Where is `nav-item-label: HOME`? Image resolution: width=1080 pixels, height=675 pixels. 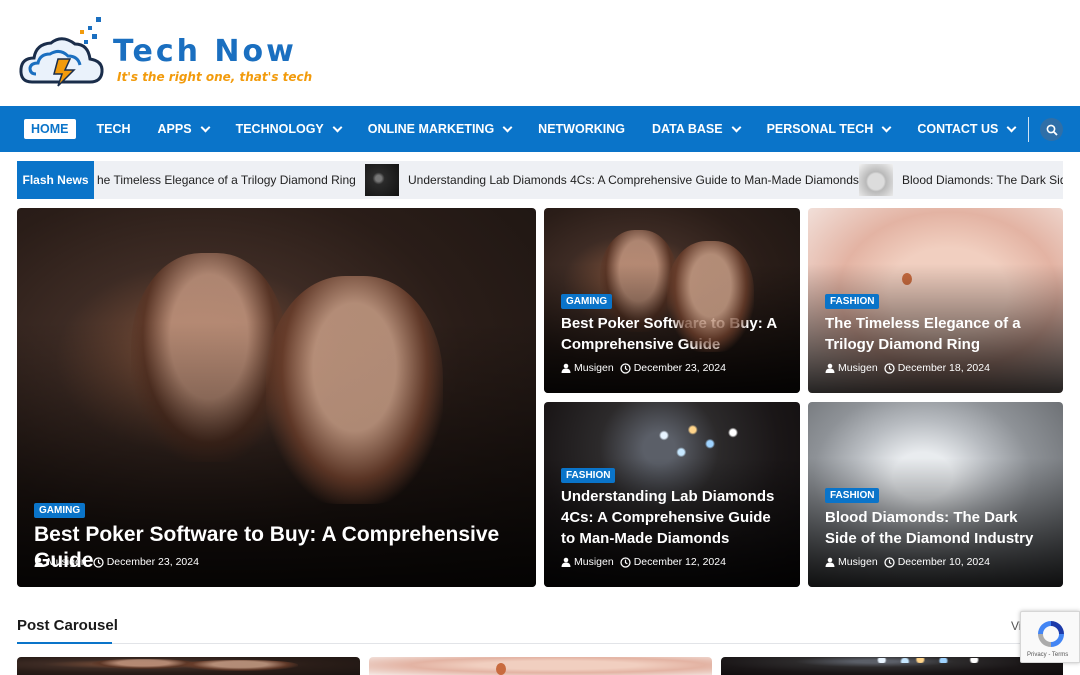 nav-item-label: HOME is located at coordinates (50, 129).